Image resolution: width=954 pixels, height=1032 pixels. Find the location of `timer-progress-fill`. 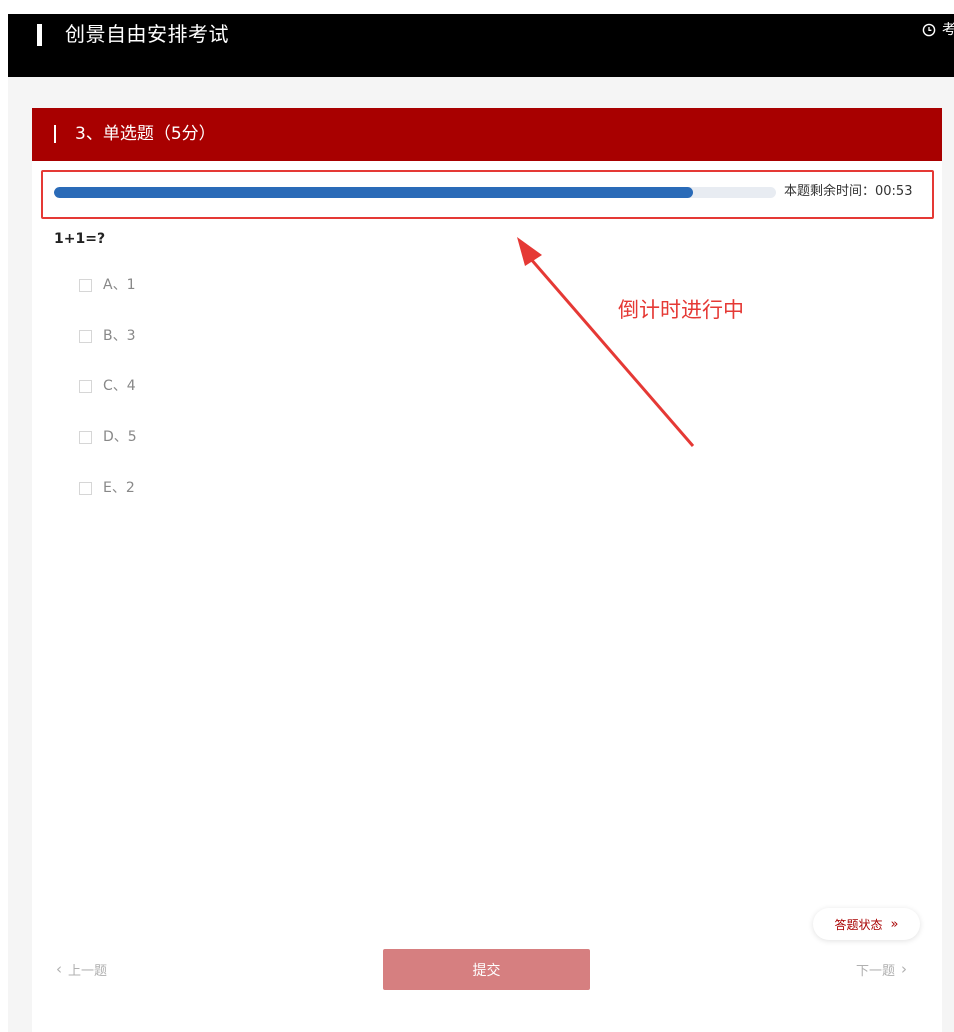

timer-progress-fill is located at coordinates (373, 192).